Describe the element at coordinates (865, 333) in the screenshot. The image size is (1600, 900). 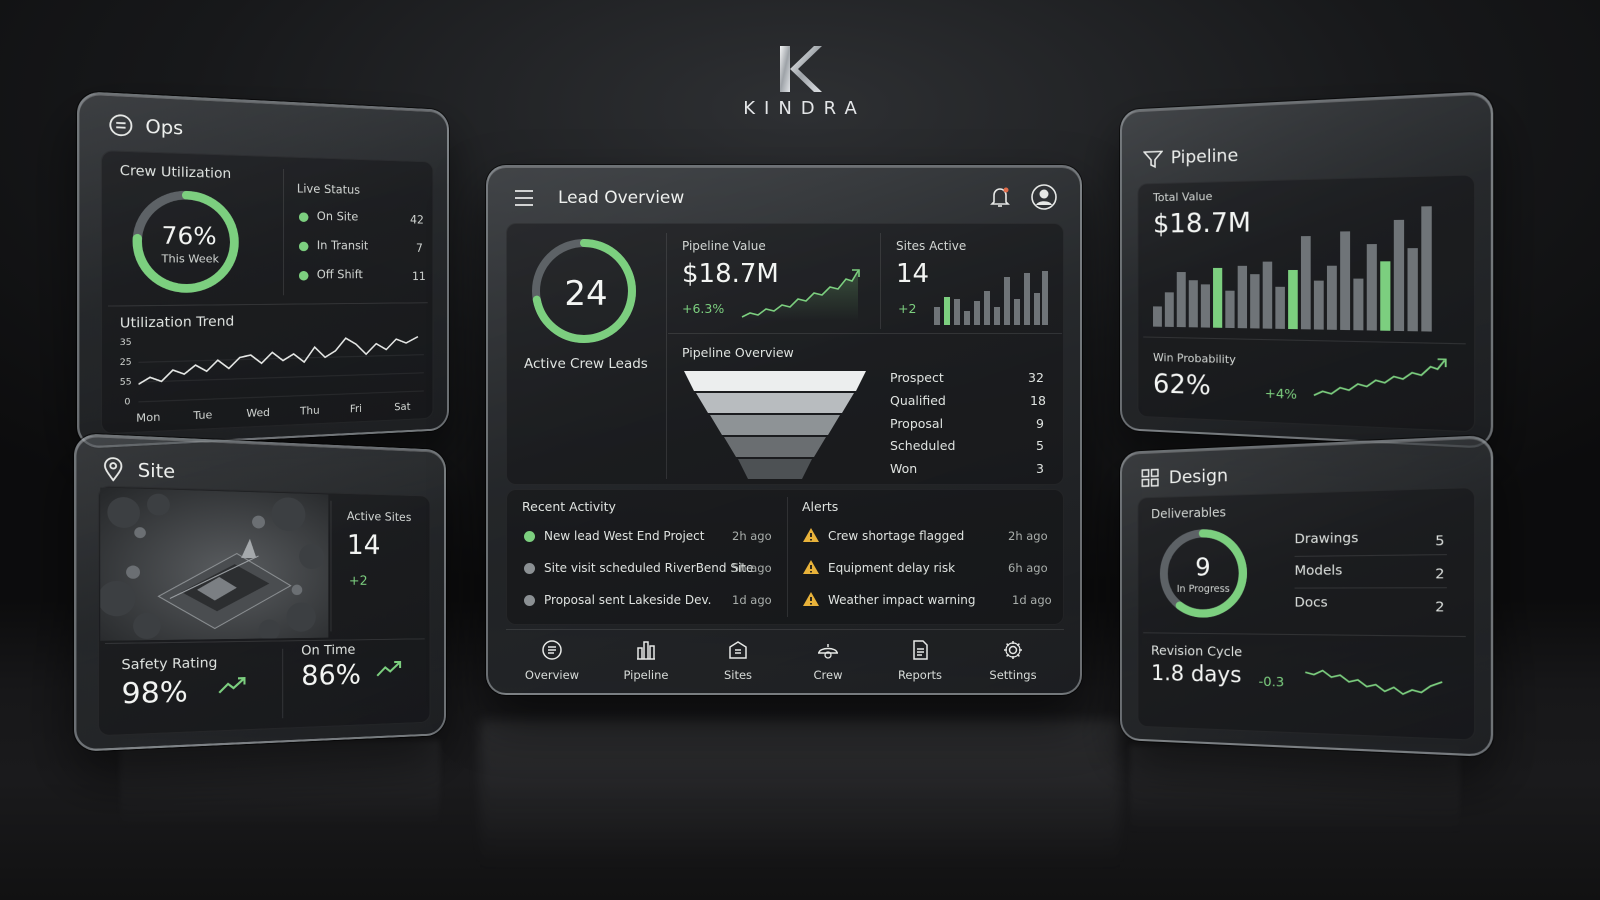
I see `main-h-divider` at that location.